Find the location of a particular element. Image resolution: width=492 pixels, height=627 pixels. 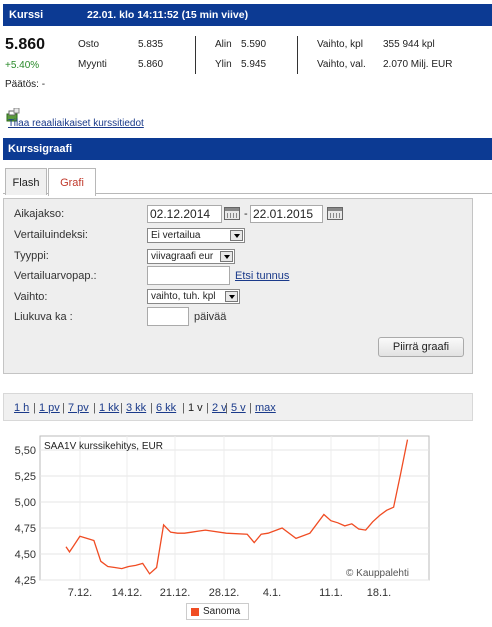

volume-mode-select: vaihto, tuh. kpl is located at coordinates (193, 296).